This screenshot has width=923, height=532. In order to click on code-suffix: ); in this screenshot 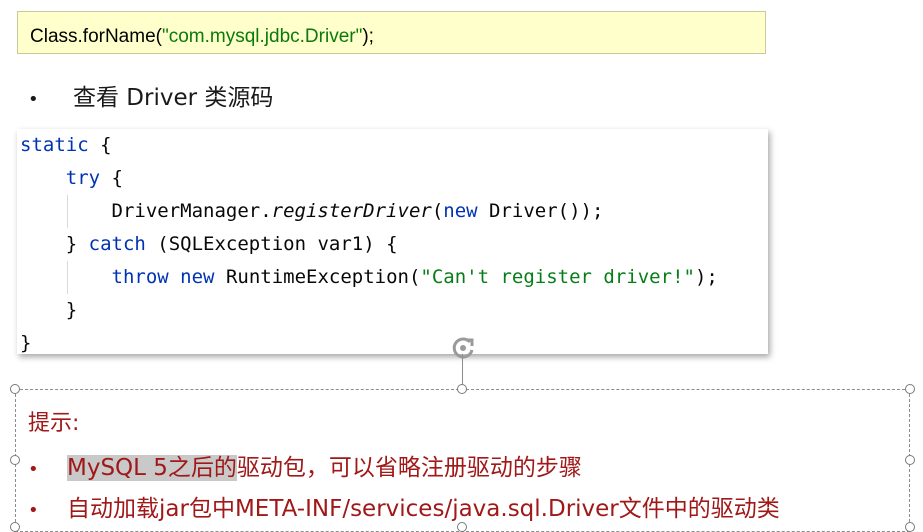, I will do `click(368, 36)`.